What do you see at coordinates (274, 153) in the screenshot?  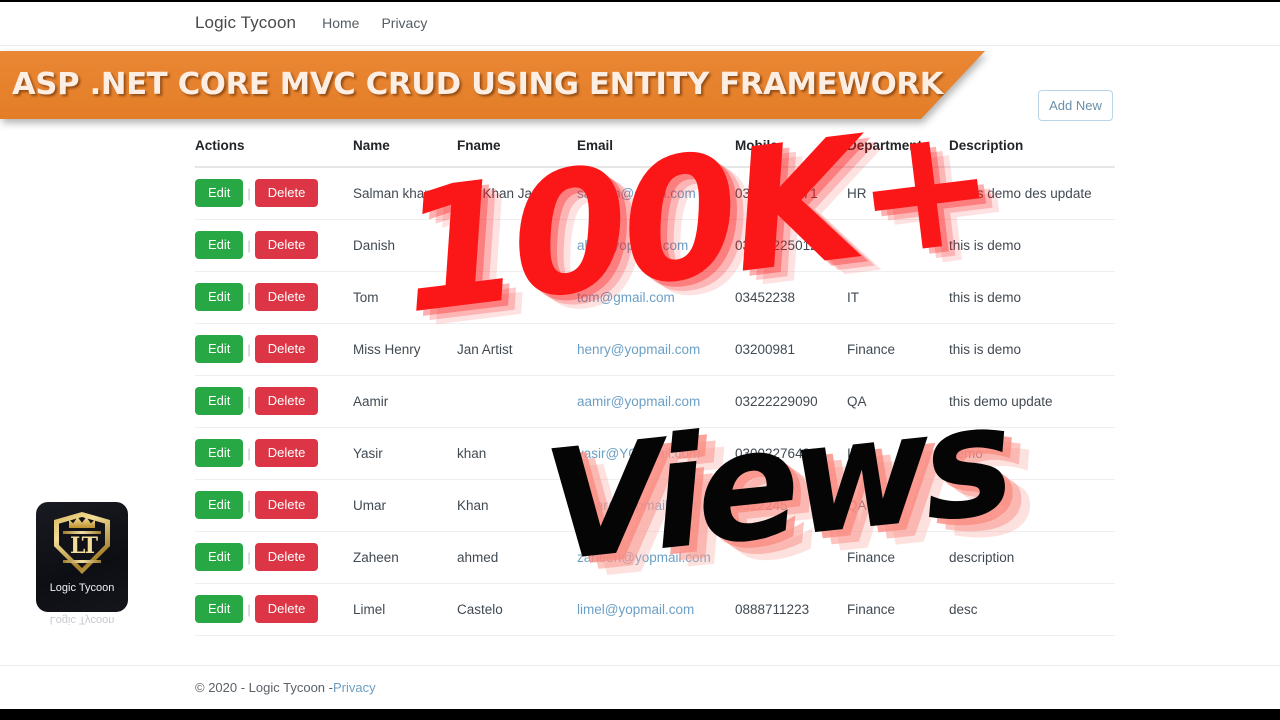 I see `column-header-actions: Actions` at bounding box center [274, 153].